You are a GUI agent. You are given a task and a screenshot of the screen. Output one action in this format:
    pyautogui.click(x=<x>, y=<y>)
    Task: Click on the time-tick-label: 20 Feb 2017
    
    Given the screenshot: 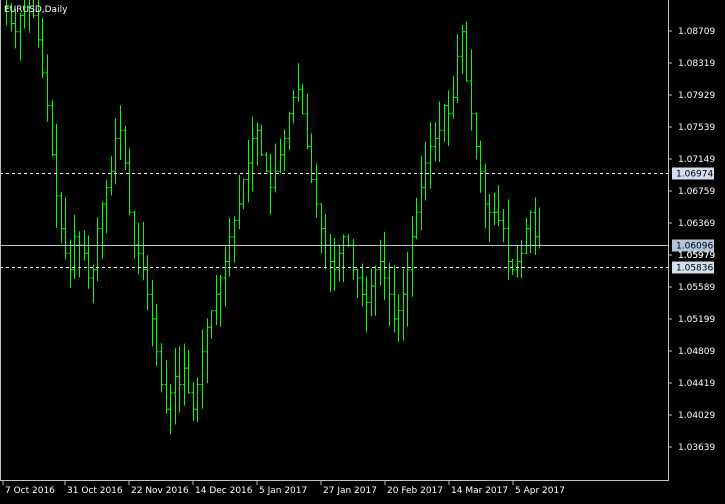 What is the action you would take?
    pyautogui.click(x=415, y=491)
    